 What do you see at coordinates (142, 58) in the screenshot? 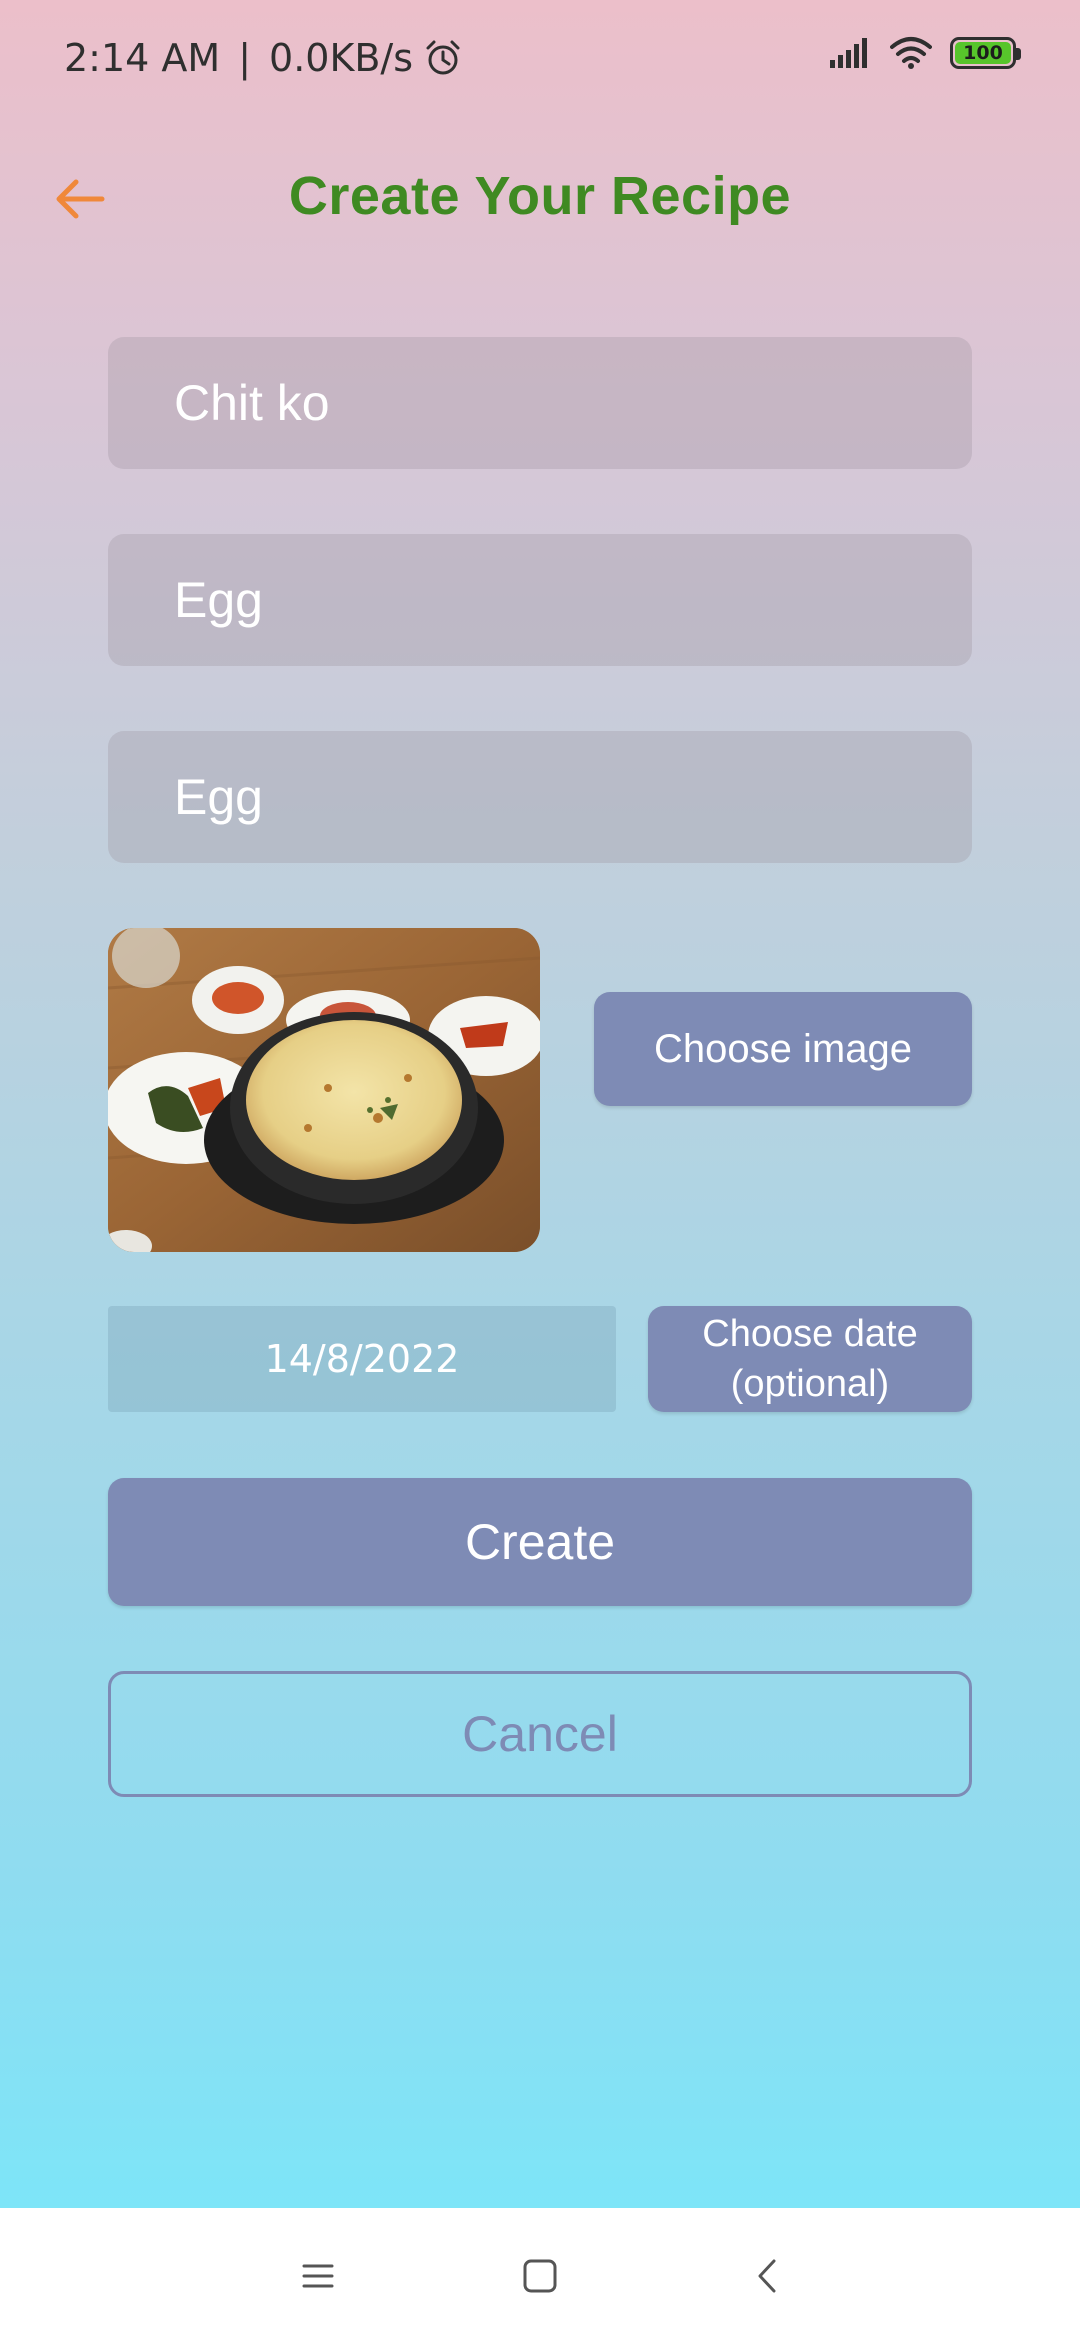
I see `status-time: 2:14 AM` at bounding box center [142, 58].